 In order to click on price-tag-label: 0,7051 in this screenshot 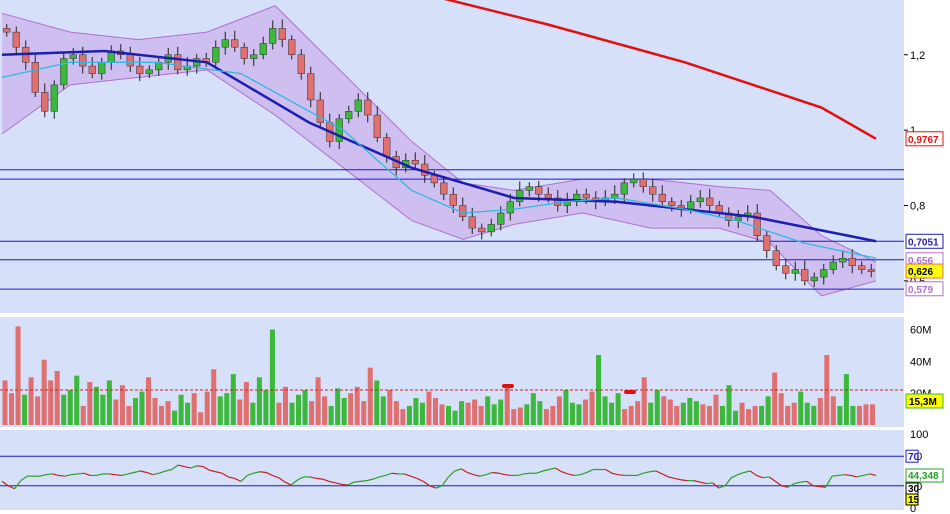, I will do `click(923, 242)`.